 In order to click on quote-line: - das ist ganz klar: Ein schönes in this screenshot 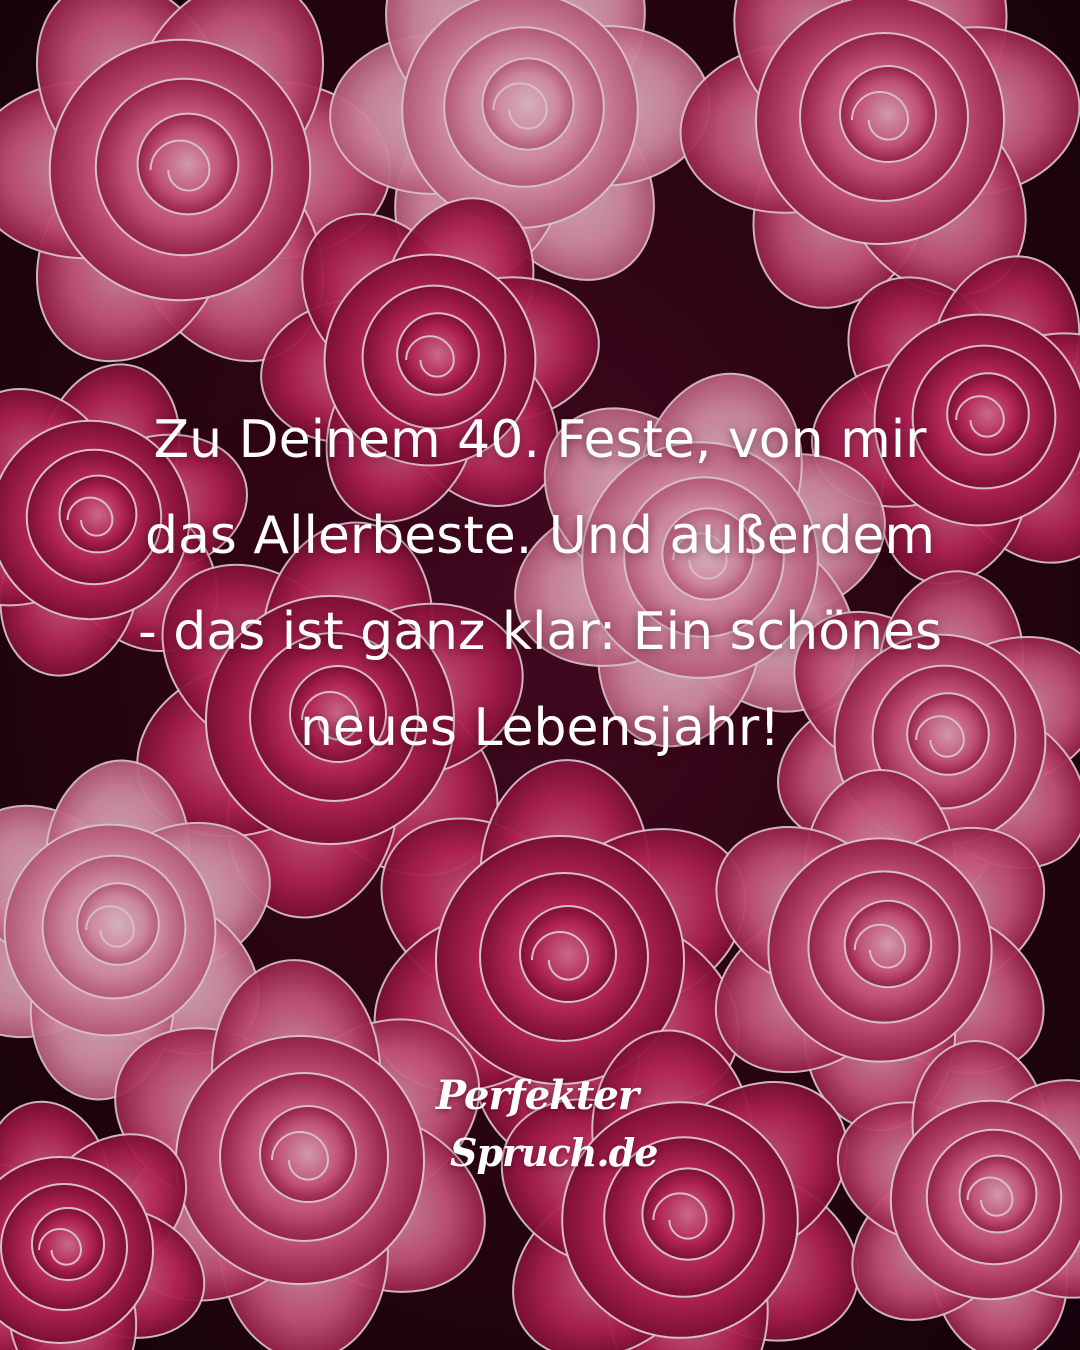, I will do `click(540, 632)`.